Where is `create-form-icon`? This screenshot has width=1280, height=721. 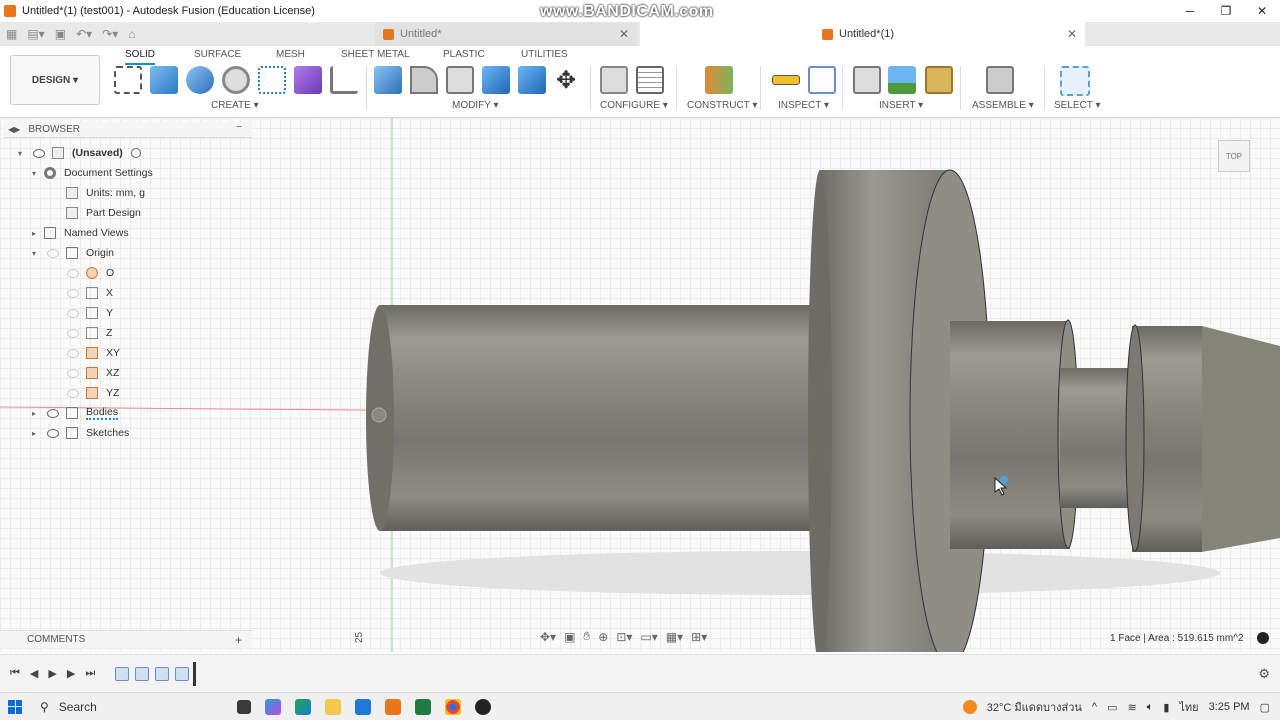 create-form-icon is located at coordinates (308, 80).